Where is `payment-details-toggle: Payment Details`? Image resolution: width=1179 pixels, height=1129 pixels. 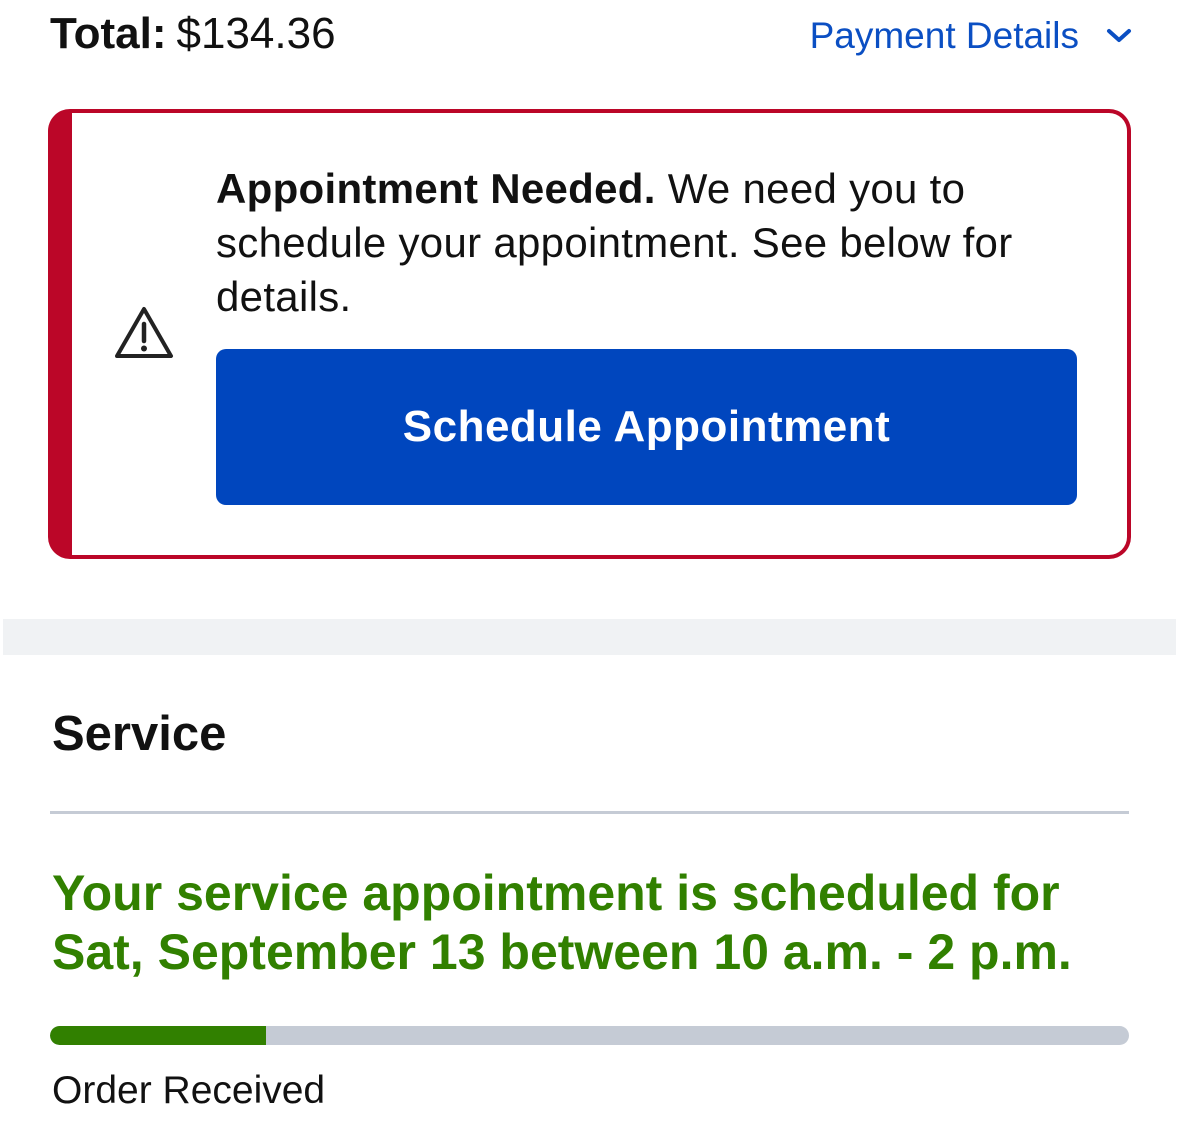
payment-details-toggle: Payment Details is located at coordinates (972, 36).